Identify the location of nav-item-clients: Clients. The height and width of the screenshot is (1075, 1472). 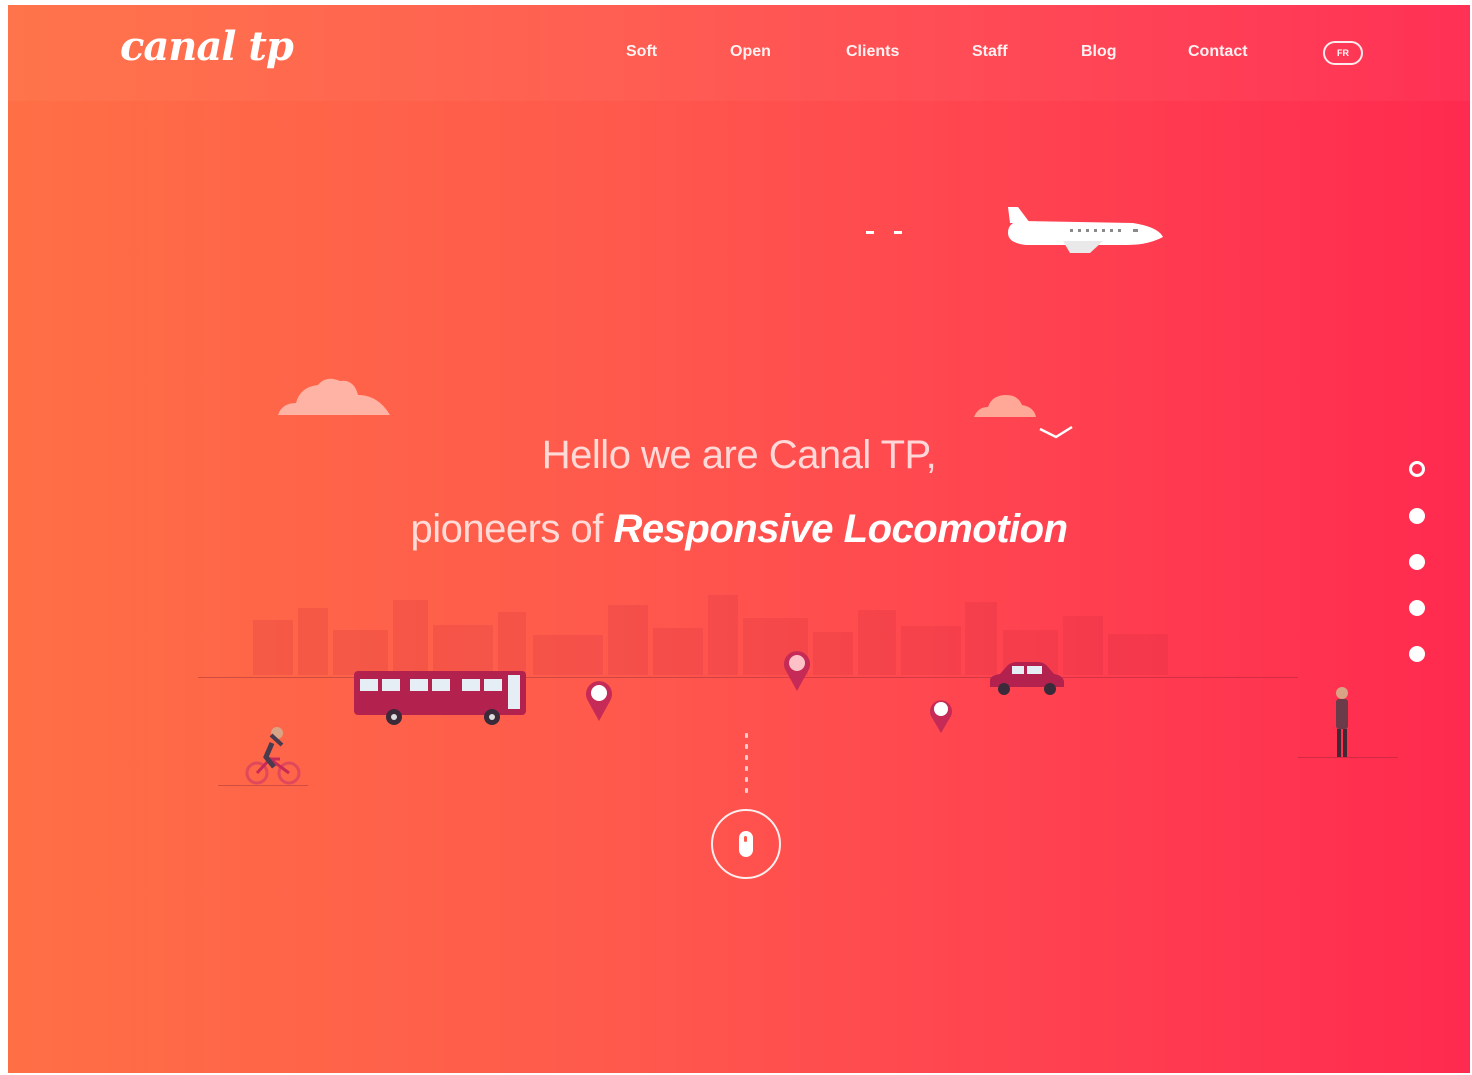
(872, 52).